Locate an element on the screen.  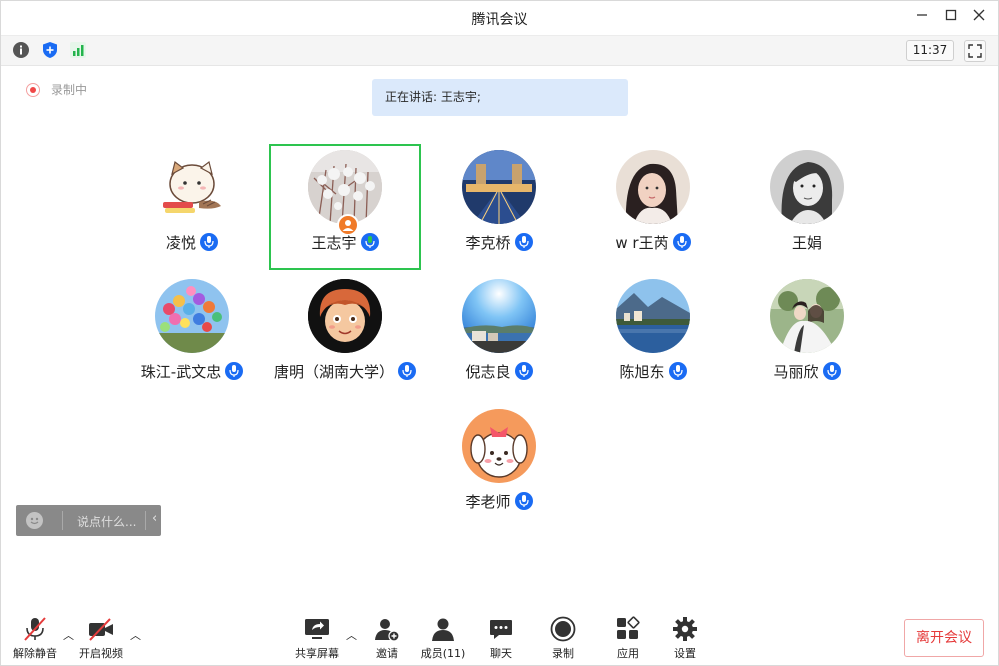
unmute-button: 解除静音 is located at coordinates (35, 637).